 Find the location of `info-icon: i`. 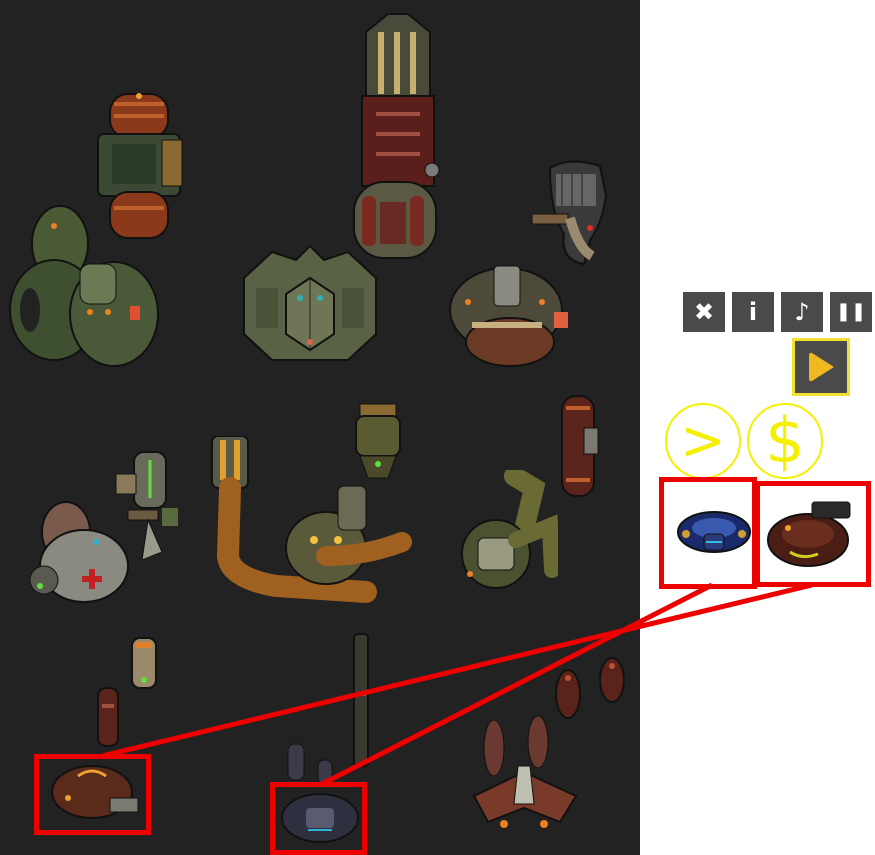

info-icon: i is located at coordinates (753, 312).